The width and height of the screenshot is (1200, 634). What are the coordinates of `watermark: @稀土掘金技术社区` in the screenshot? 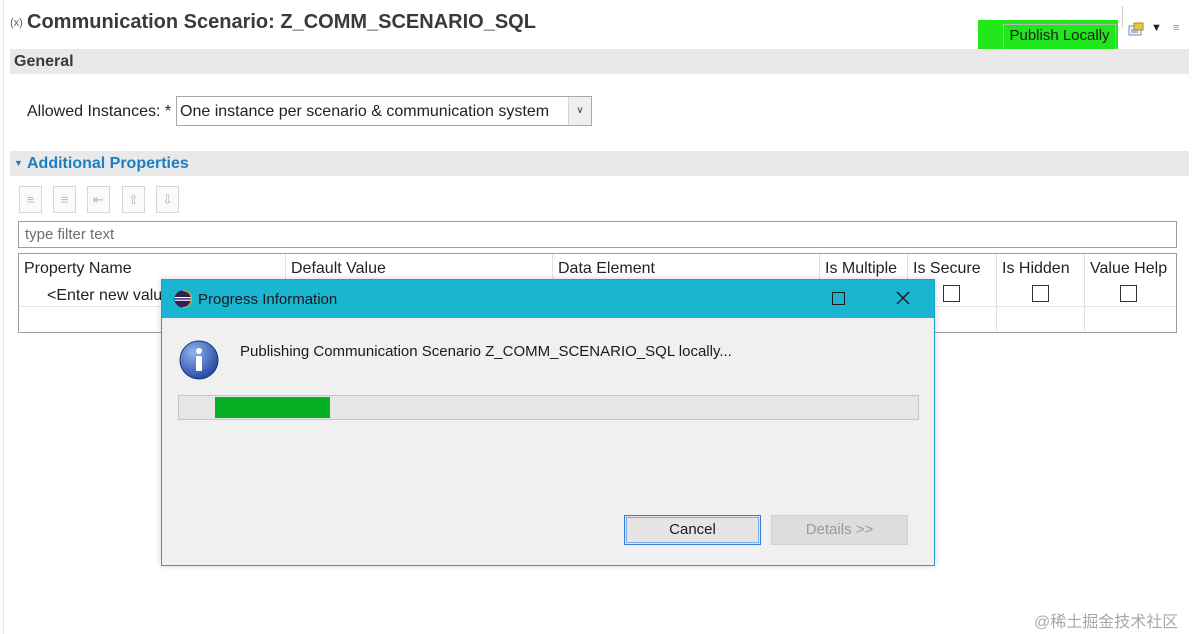 It's located at (1106, 622).